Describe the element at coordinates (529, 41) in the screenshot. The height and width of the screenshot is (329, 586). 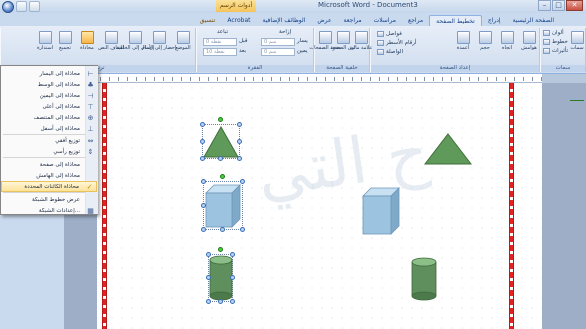
I see `margins-button: هوامش` at that location.